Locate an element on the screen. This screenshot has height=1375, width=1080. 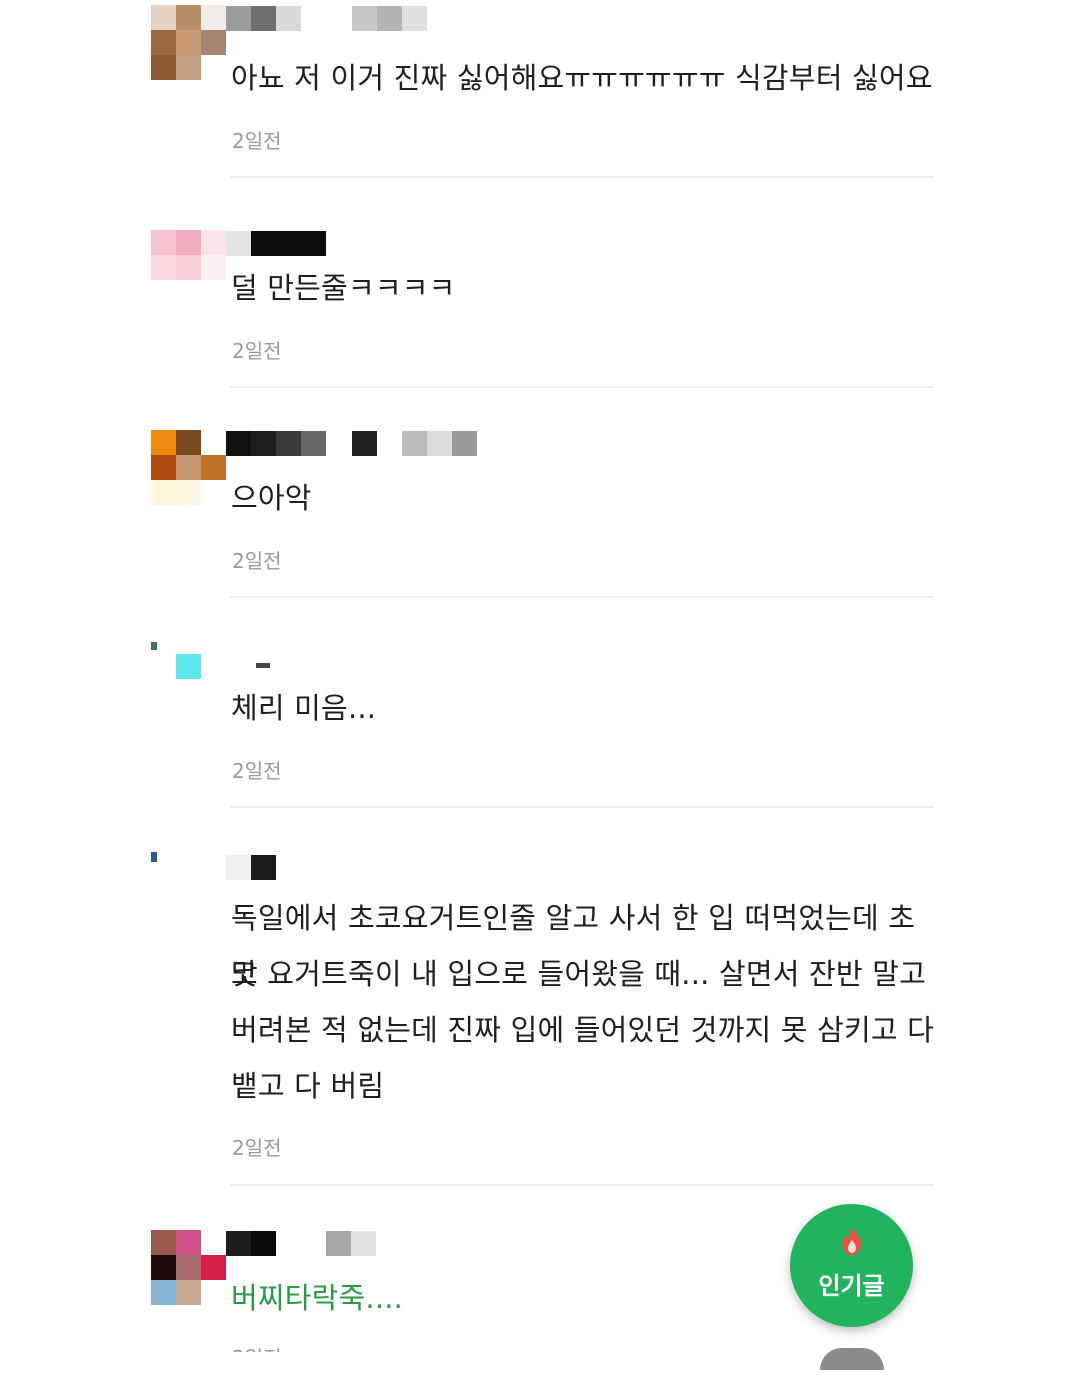
comment-text: 아뇨 저 이거 진짜 싫어해요ㅠㅠㅠㅠㅠㅠ 식감부터 싫어요 is located at coordinates (582, 78).